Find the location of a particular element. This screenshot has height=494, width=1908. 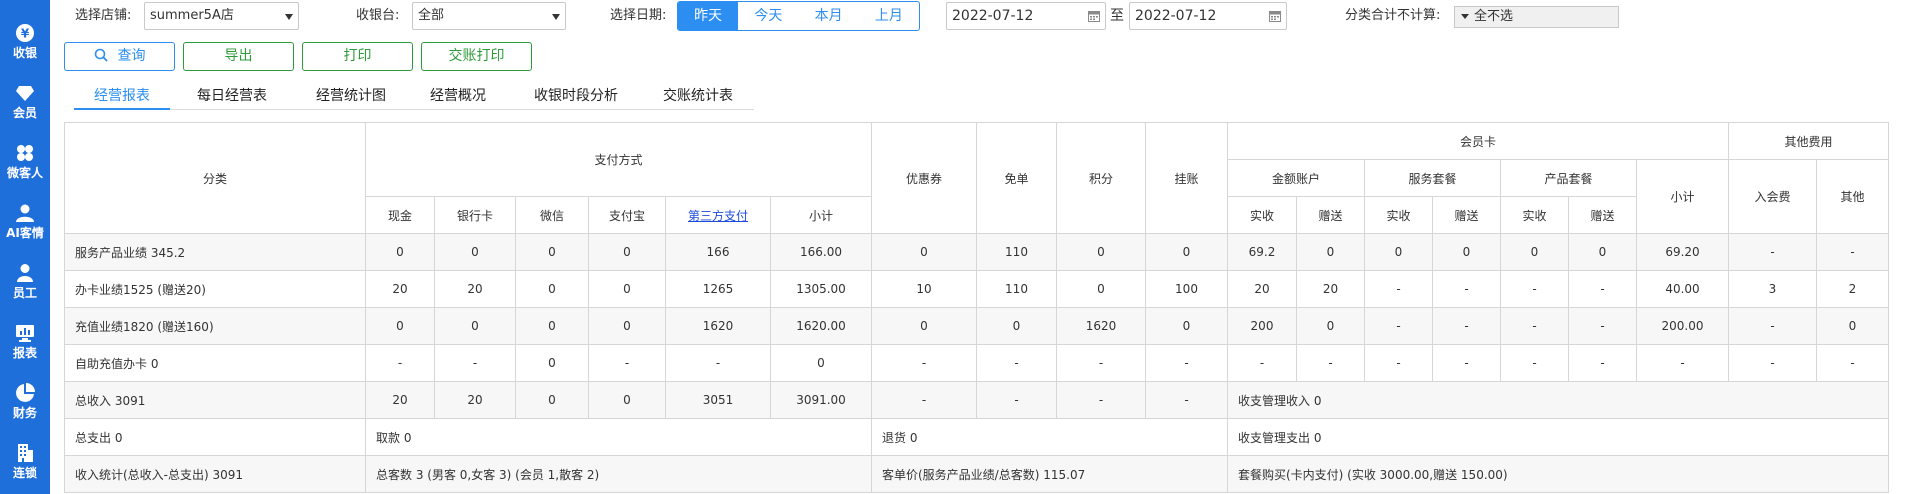

sidebar-item-label: 员工 is located at coordinates (24, 292).